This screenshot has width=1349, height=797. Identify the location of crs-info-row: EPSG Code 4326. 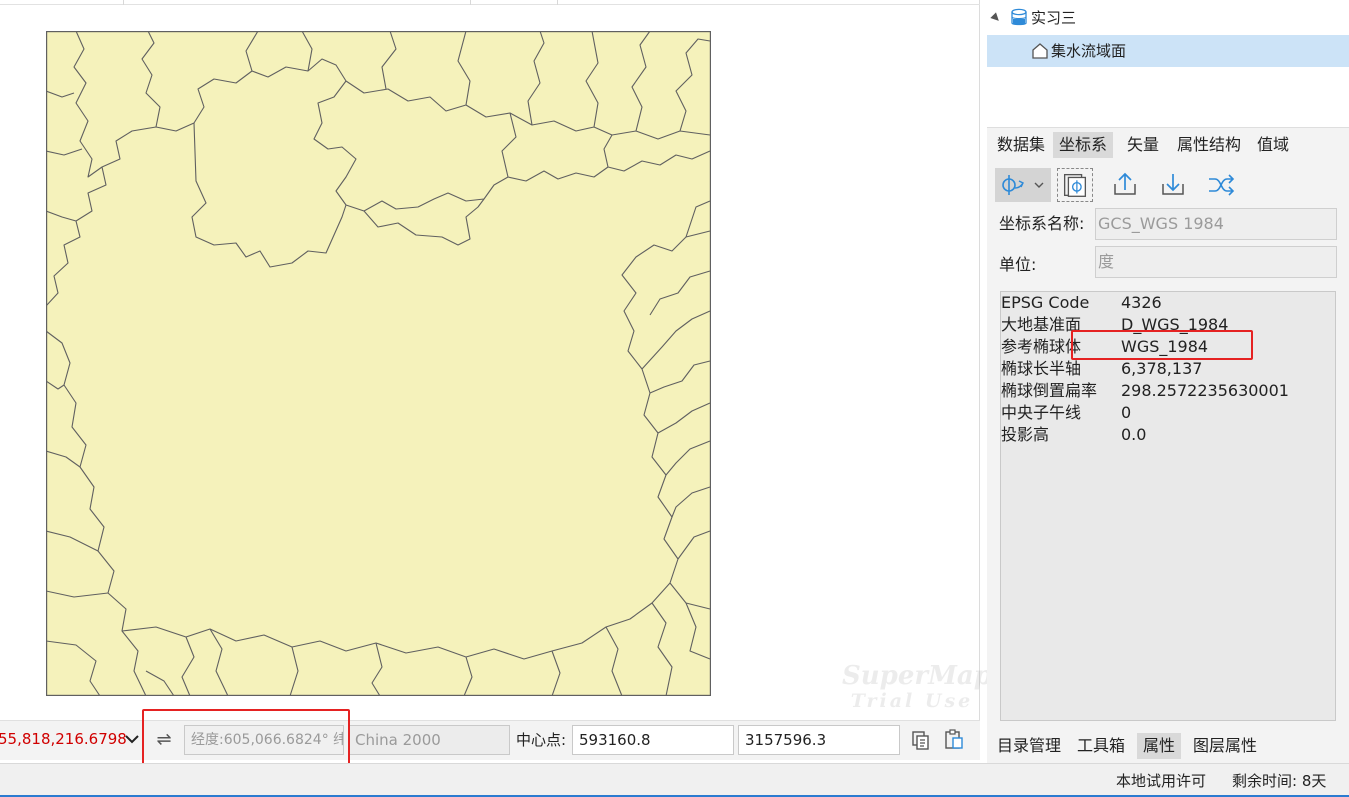
(1168, 303).